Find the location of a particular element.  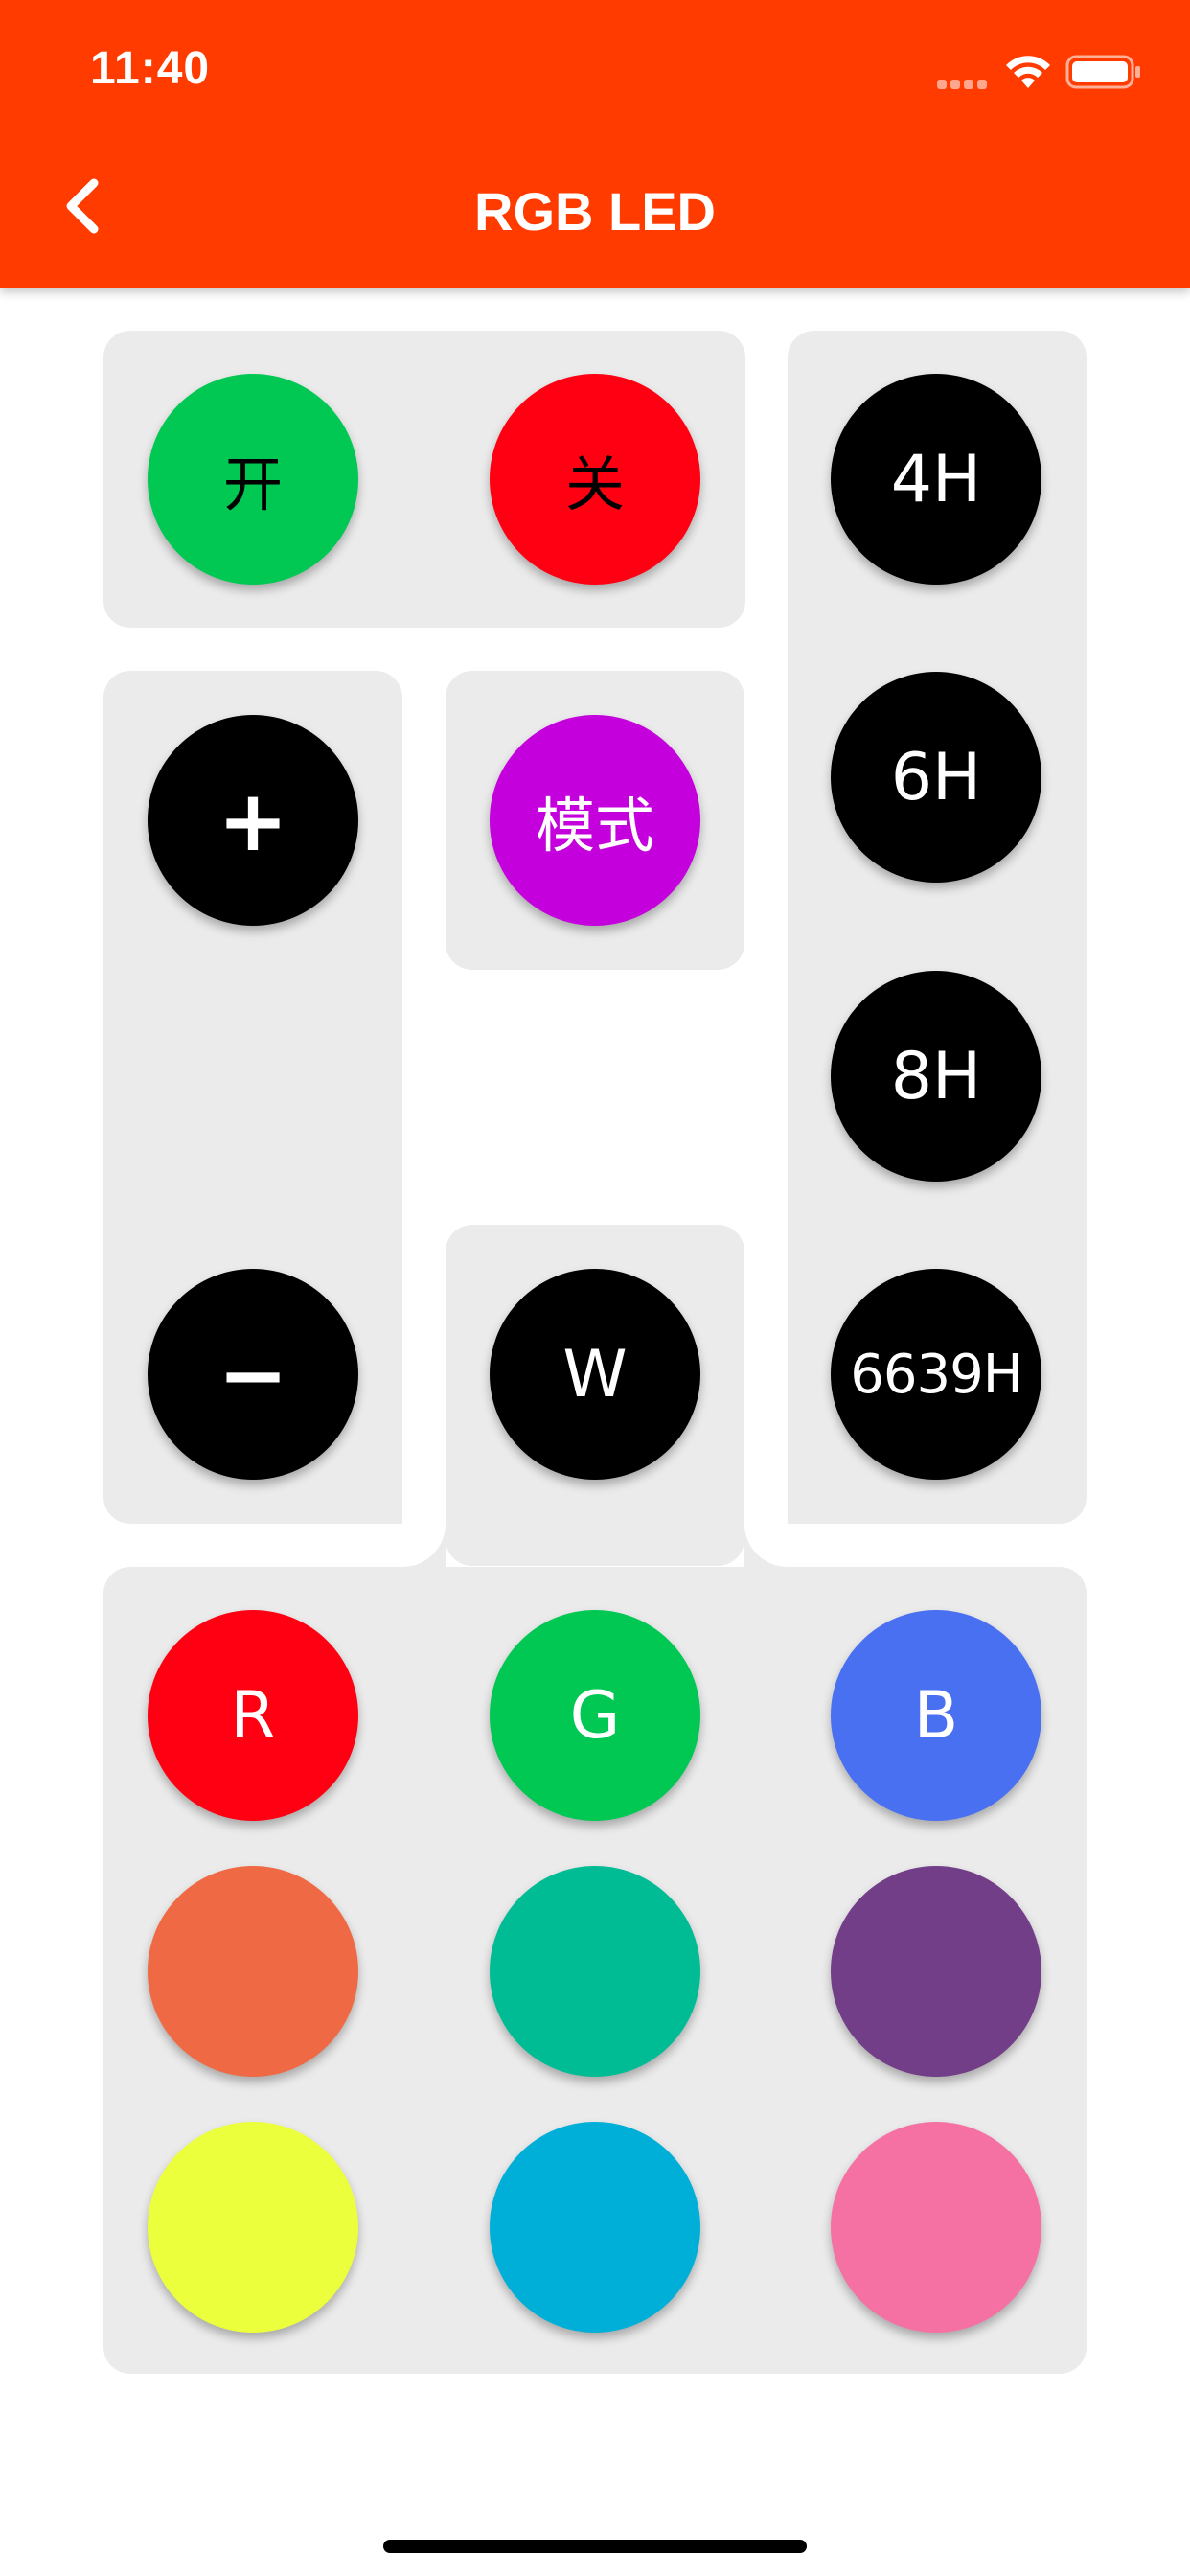

color-blue-label: B is located at coordinates (936, 1715).